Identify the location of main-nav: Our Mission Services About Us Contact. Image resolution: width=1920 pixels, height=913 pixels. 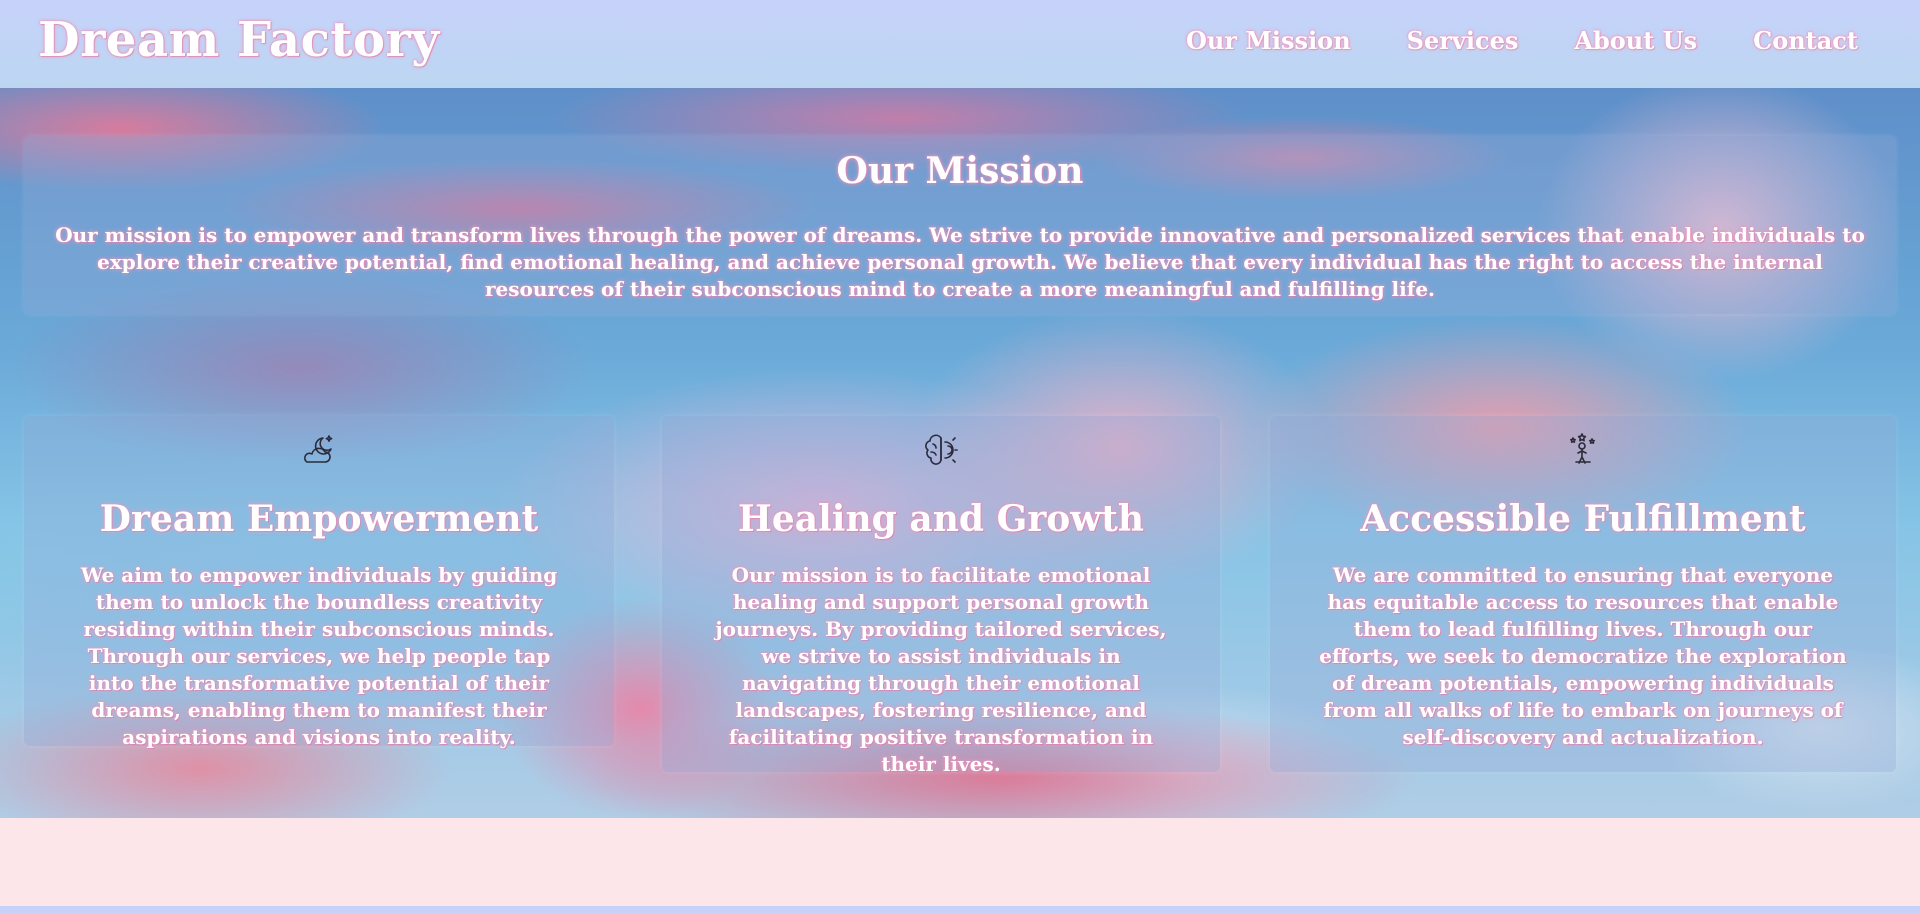
(1522, 40).